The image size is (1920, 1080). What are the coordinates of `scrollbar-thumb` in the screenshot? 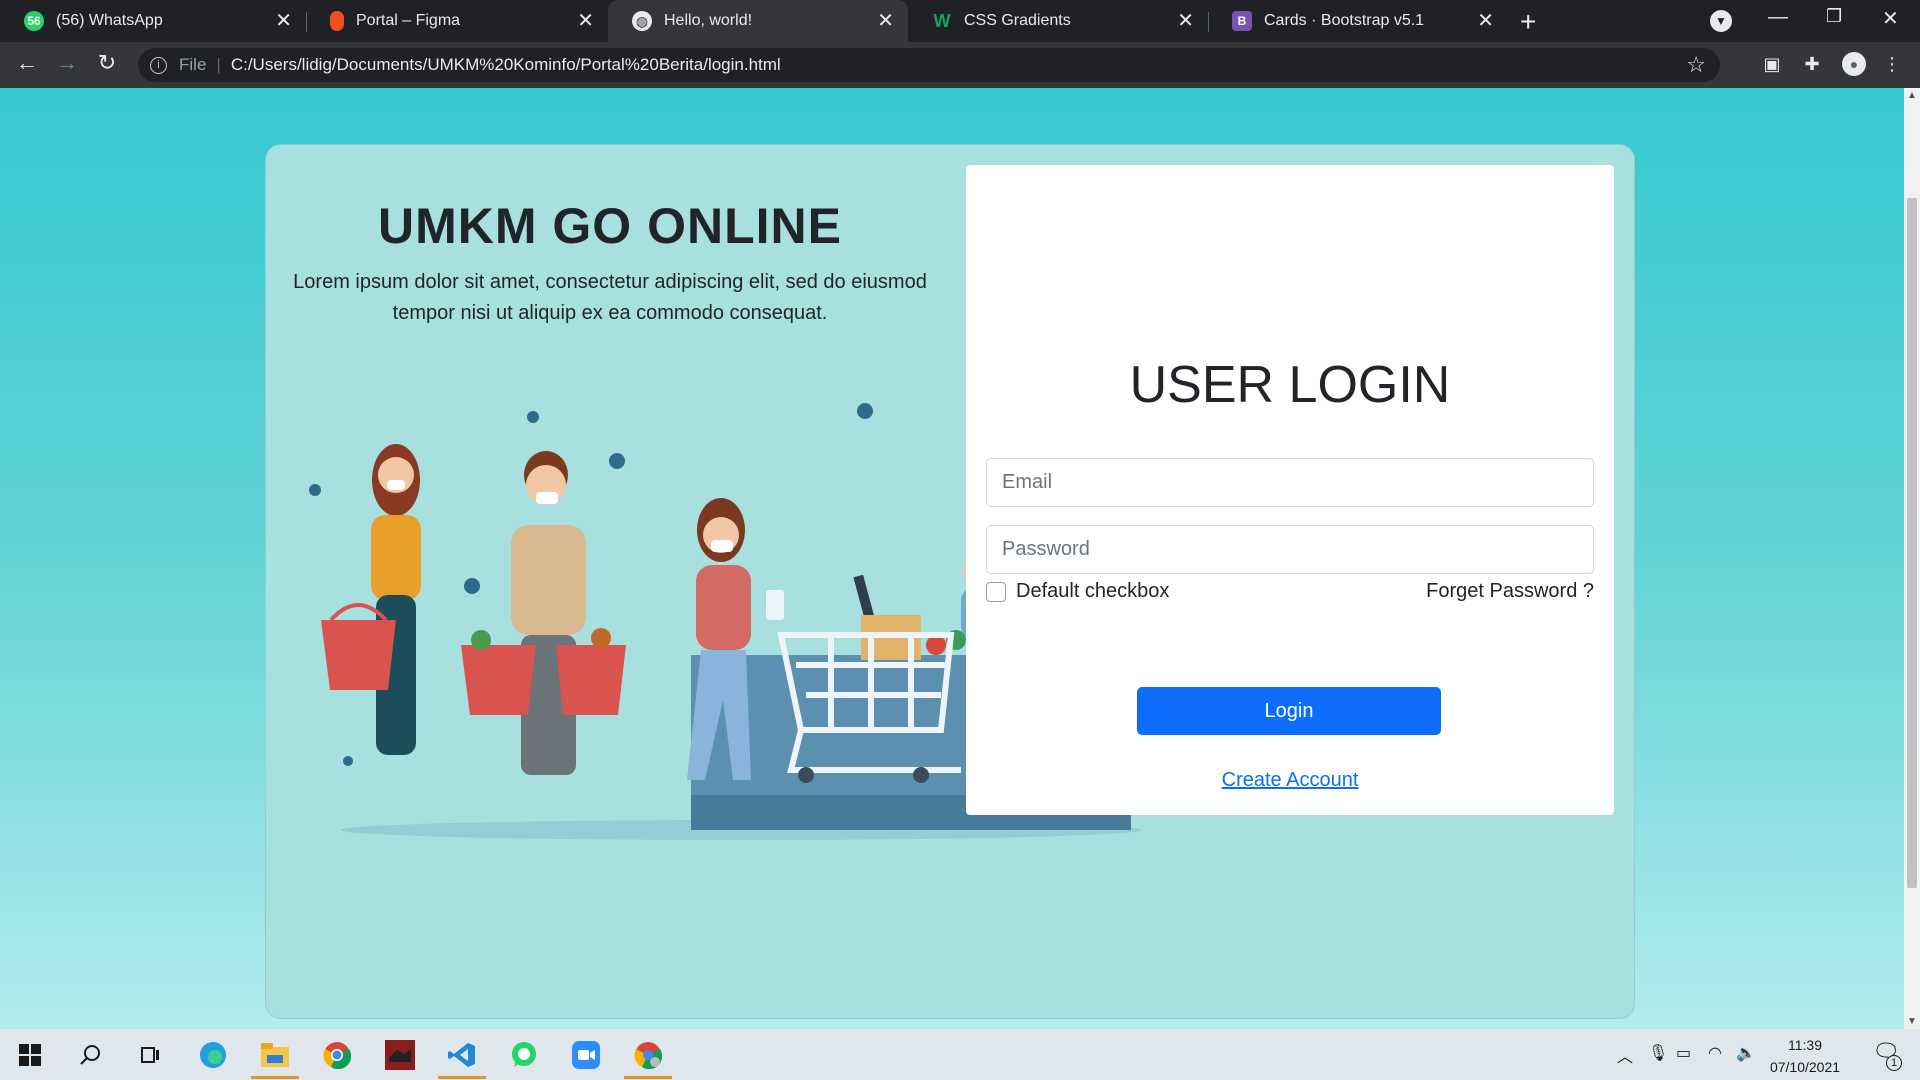 It's located at (1912, 543).